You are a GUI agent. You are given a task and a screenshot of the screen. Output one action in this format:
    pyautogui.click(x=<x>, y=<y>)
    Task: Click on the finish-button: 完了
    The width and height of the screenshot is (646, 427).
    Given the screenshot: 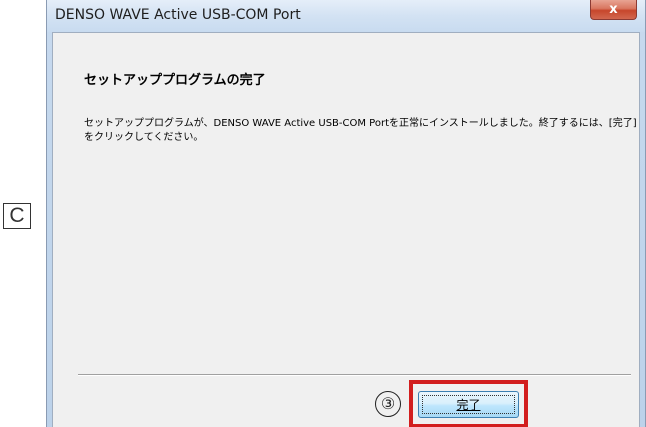 What is the action you would take?
    pyautogui.click(x=468, y=404)
    